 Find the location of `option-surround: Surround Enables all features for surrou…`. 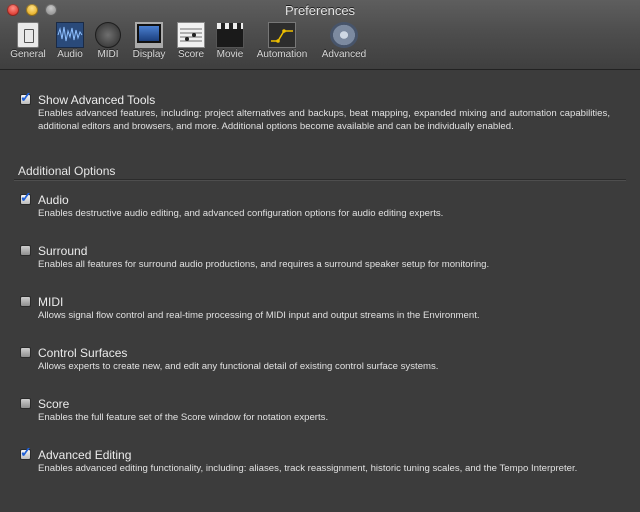

option-surround: Surround Enables all features for surrou… is located at coordinates (315, 258).